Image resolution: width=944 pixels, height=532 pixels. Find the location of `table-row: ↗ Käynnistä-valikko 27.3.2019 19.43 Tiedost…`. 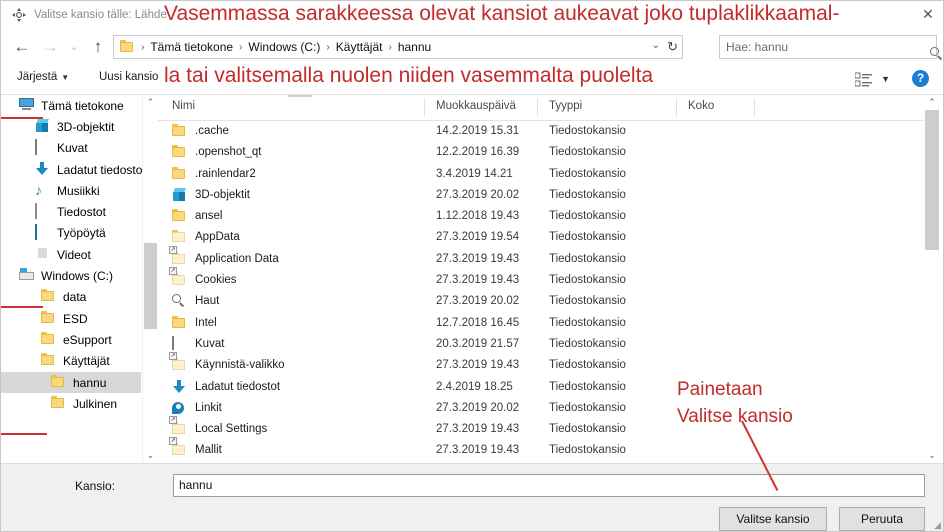

table-row: ↗ Käynnistä-valikko 27.3.2019 19.43 Tiedost… is located at coordinates (541, 364).